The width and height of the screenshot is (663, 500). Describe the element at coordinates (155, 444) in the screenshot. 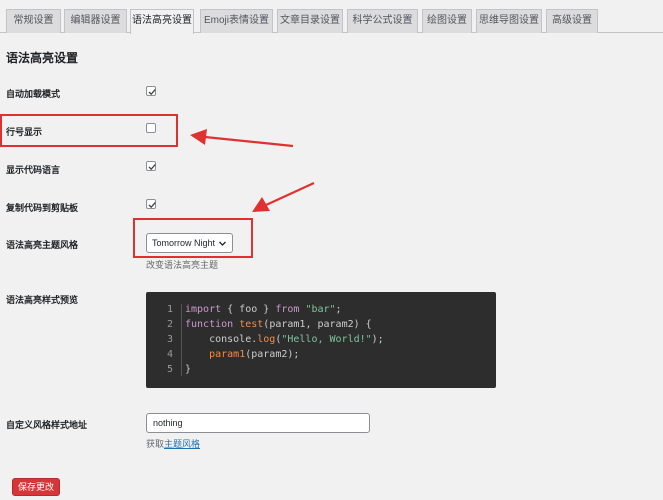

I see `custom-url-hint-prefix: 获取` at that location.